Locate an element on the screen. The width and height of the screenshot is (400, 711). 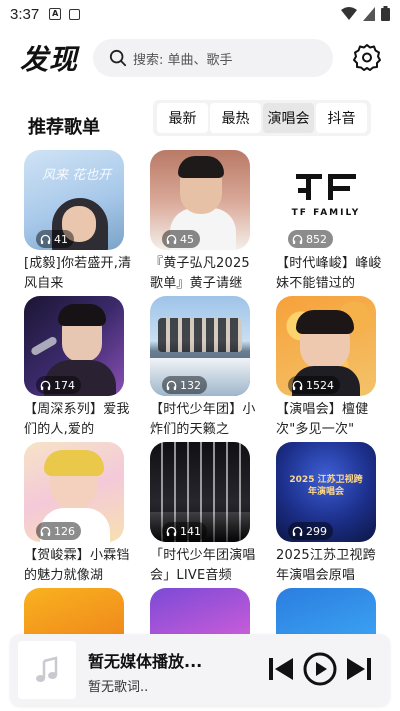
play-count-badge: 852 is located at coordinates (310, 239).